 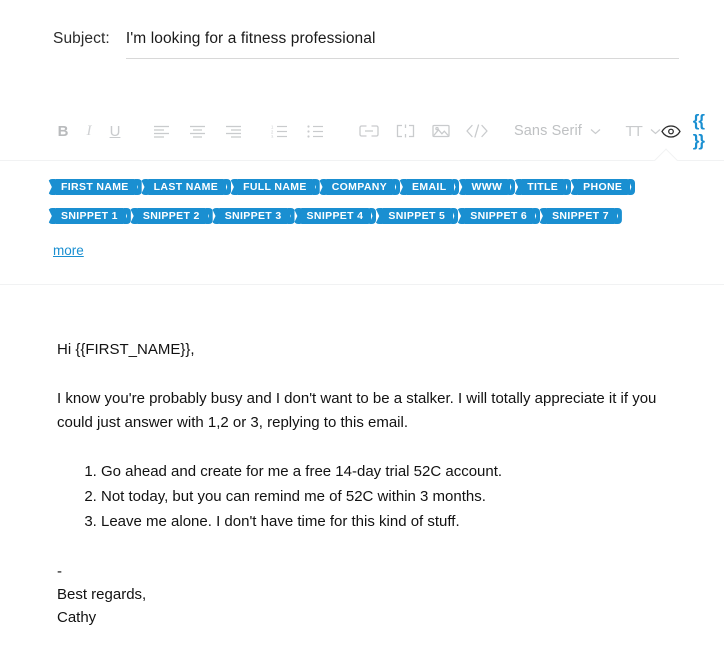 I want to click on bold-icon: B, so click(x=63, y=131).